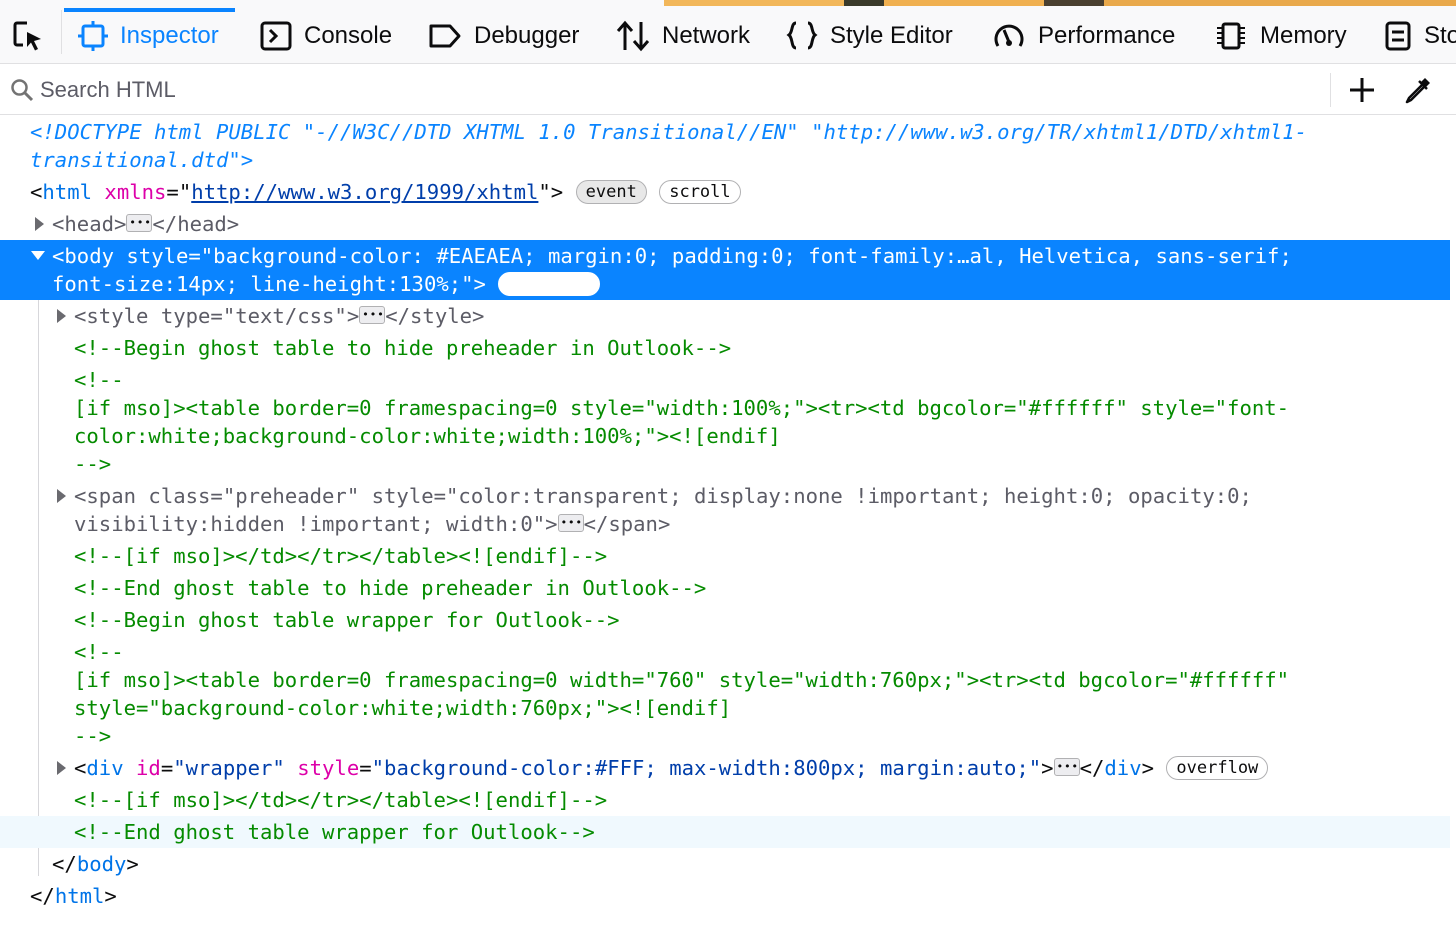 The image size is (1456, 936). What do you see at coordinates (725, 316) in the screenshot?
I see `style-node: <style type="text/css"></style>` at bounding box center [725, 316].